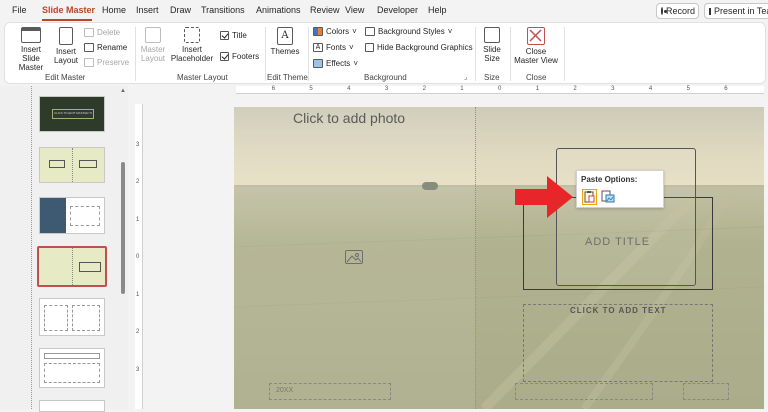 The image size is (768, 412). What do you see at coordinates (354, 10) in the screenshot?
I see `tab-view: View` at bounding box center [354, 10].